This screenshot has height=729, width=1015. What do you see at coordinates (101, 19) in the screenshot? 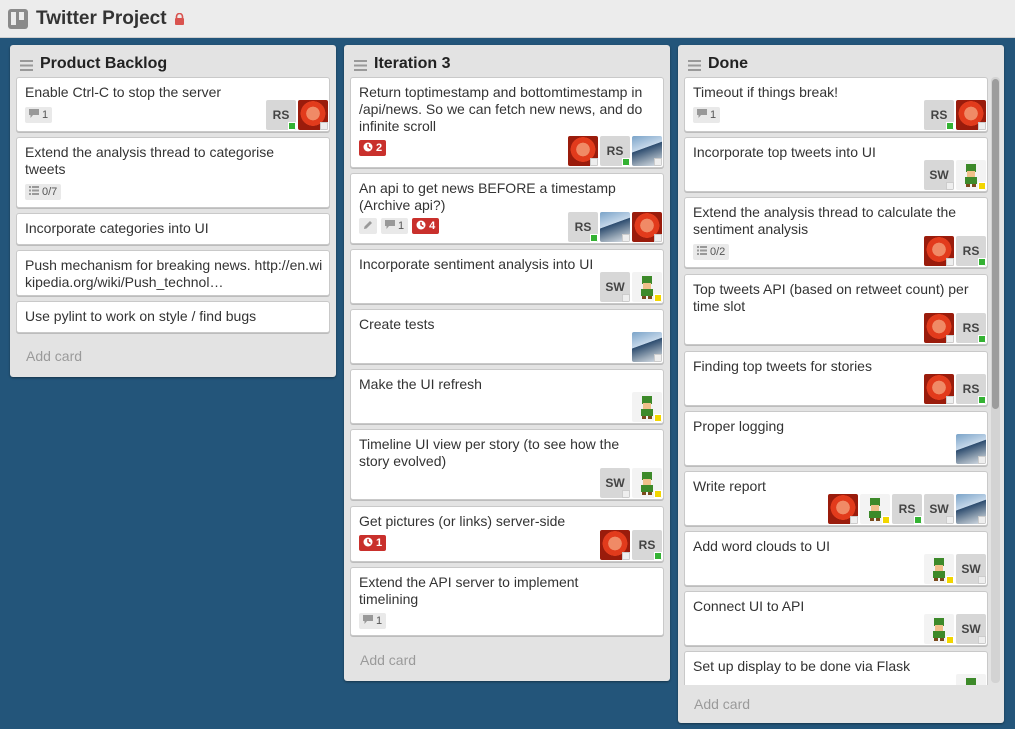
I see `board-title: Twitter Project` at bounding box center [101, 19].